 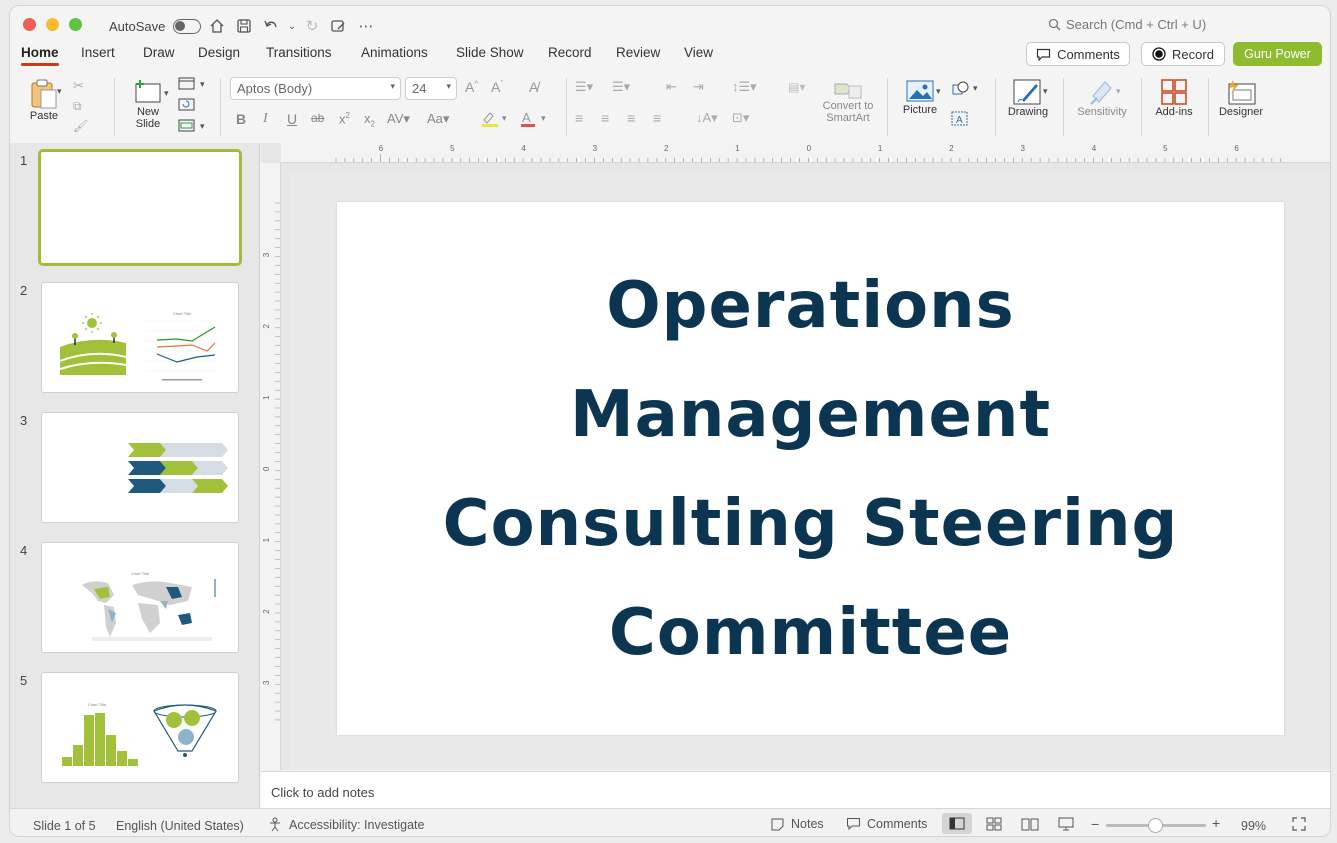 What do you see at coordinates (292, 119) in the screenshot?
I see `underline-icon: U` at bounding box center [292, 119].